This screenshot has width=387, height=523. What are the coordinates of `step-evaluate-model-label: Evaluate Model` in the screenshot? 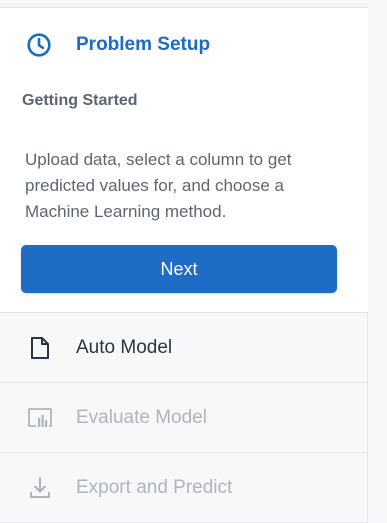 It's located at (141, 417).